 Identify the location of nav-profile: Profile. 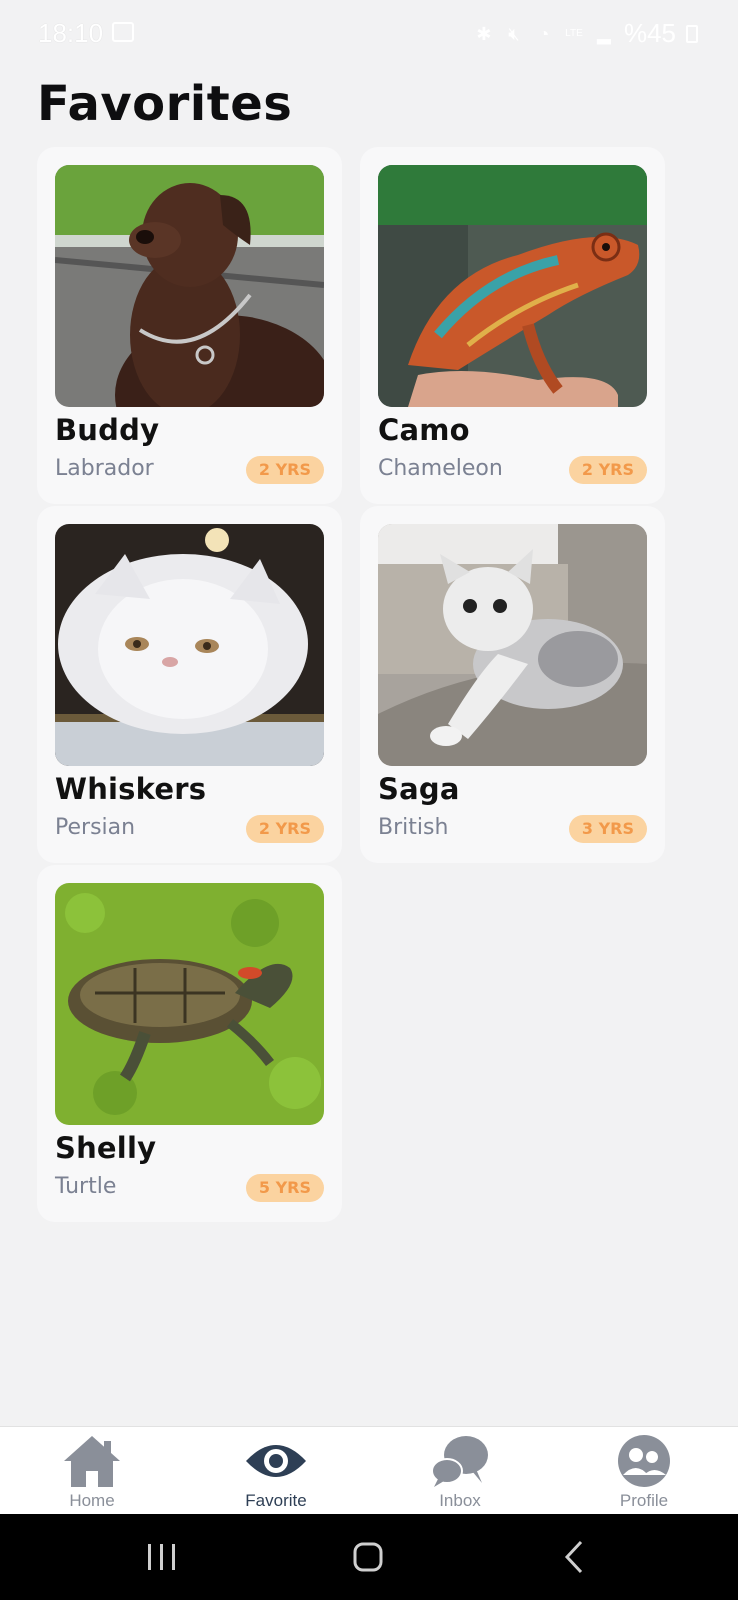
(644, 1471).